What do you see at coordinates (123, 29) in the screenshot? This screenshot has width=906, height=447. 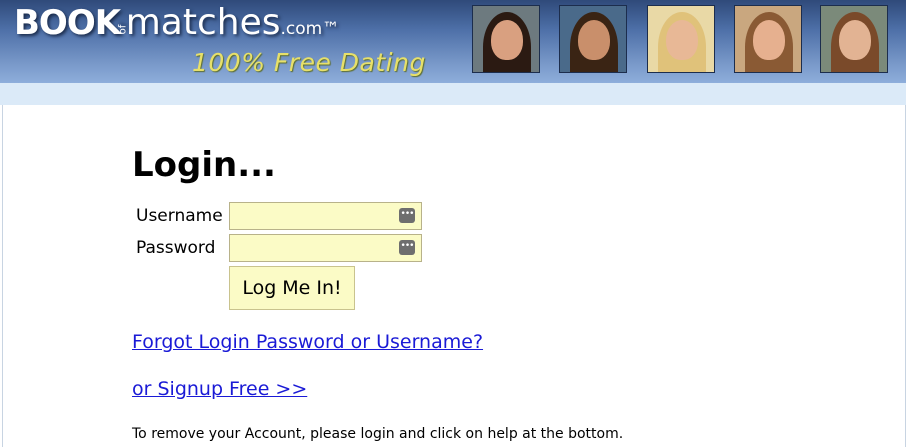 I see `logo-of: of` at bounding box center [123, 29].